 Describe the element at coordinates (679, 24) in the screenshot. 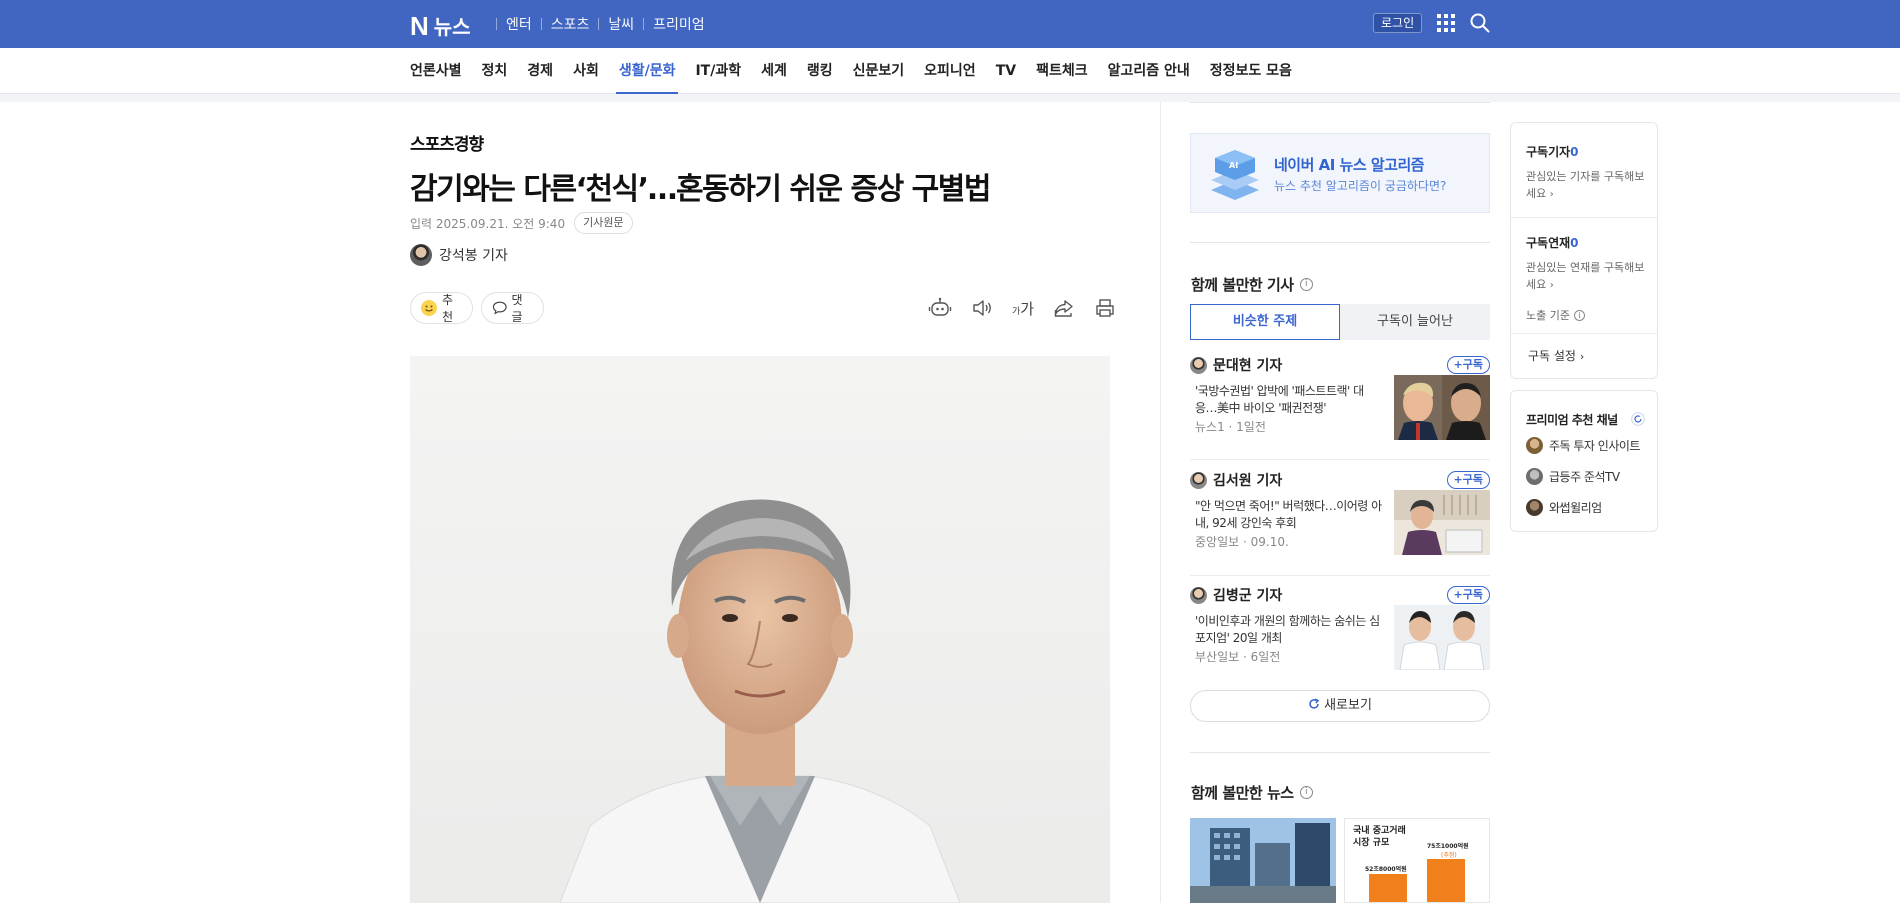

I see `top-nav-premium: 프리미엄` at that location.